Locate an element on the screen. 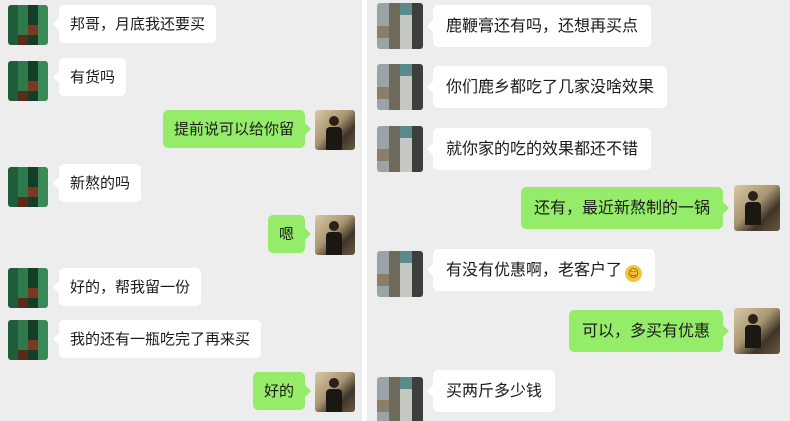 The height and width of the screenshot is (421, 790). incoming-message-bubble: 有没有优惠啊，老客户了 ☺ is located at coordinates (541, 270).